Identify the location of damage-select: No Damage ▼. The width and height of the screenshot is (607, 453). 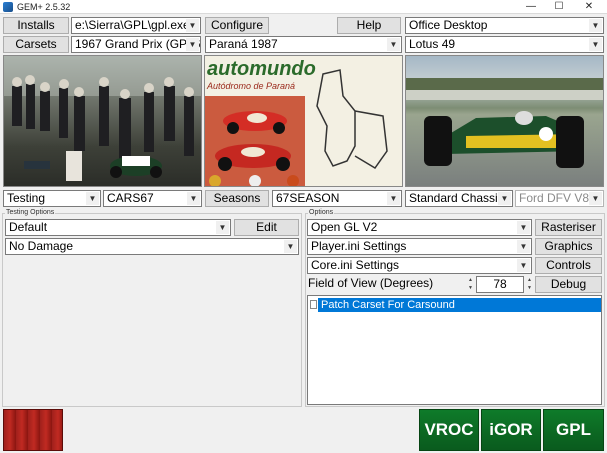
(152, 246).